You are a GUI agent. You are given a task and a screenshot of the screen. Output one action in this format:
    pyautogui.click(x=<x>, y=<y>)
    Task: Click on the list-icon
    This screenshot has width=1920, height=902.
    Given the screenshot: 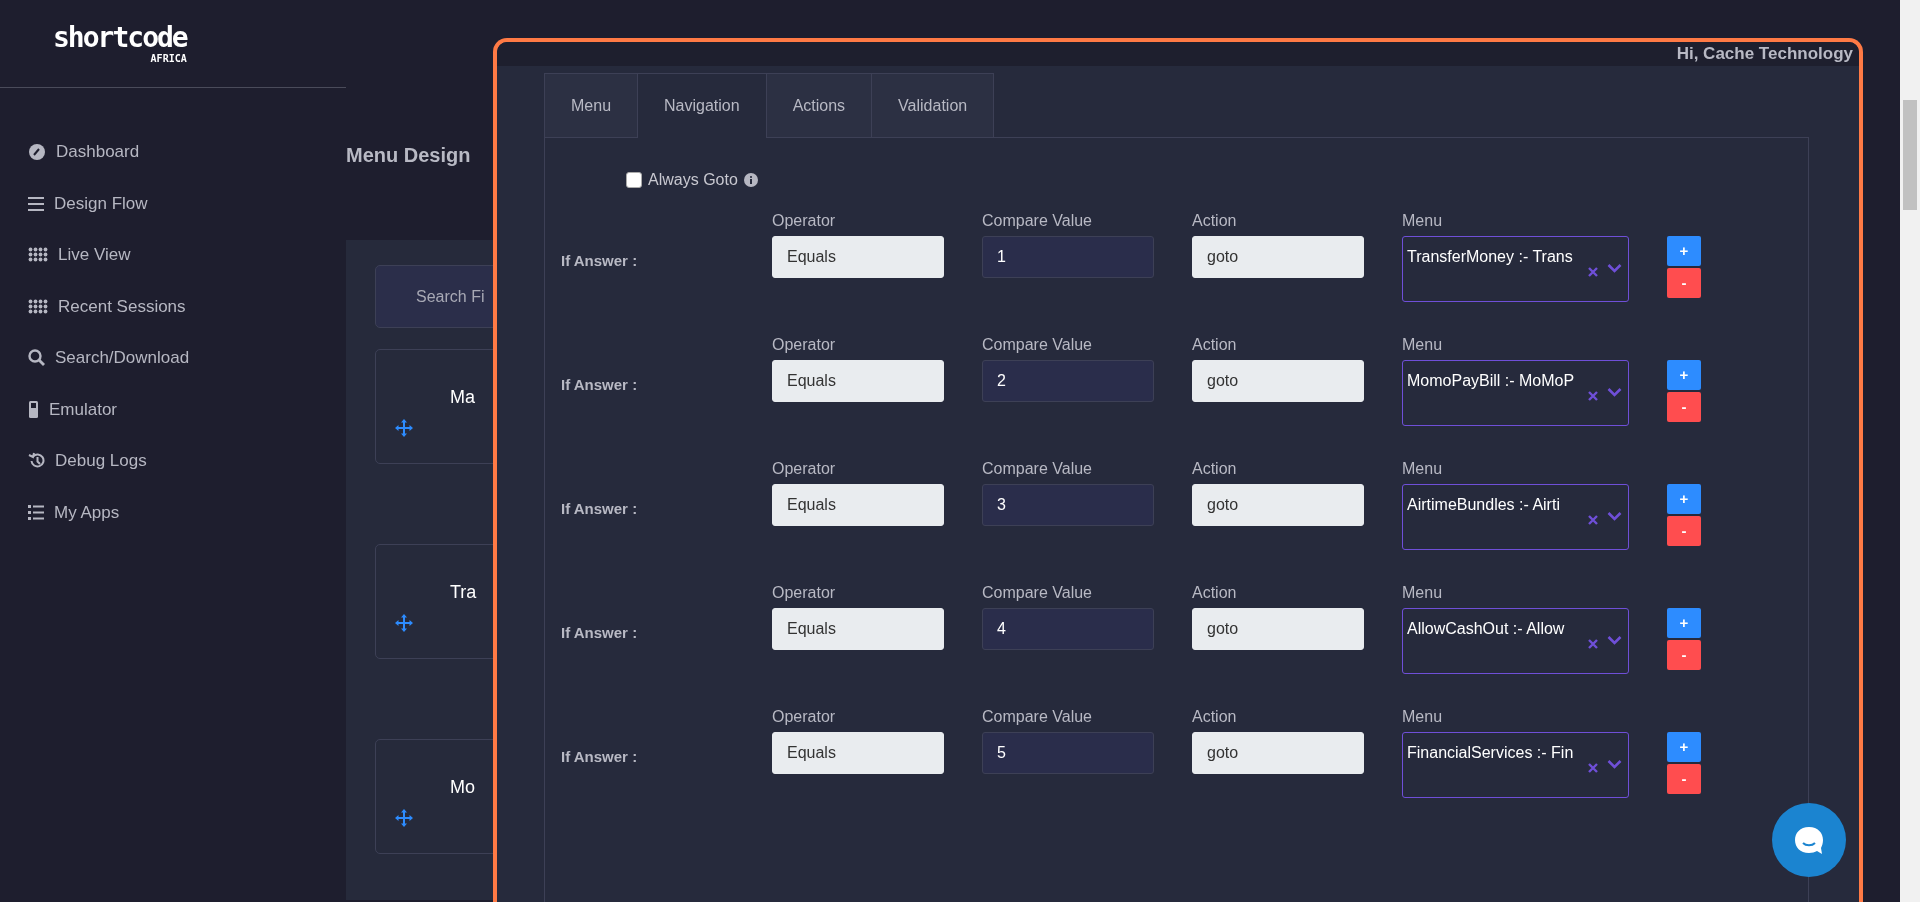 What is the action you would take?
    pyautogui.click(x=36, y=512)
    